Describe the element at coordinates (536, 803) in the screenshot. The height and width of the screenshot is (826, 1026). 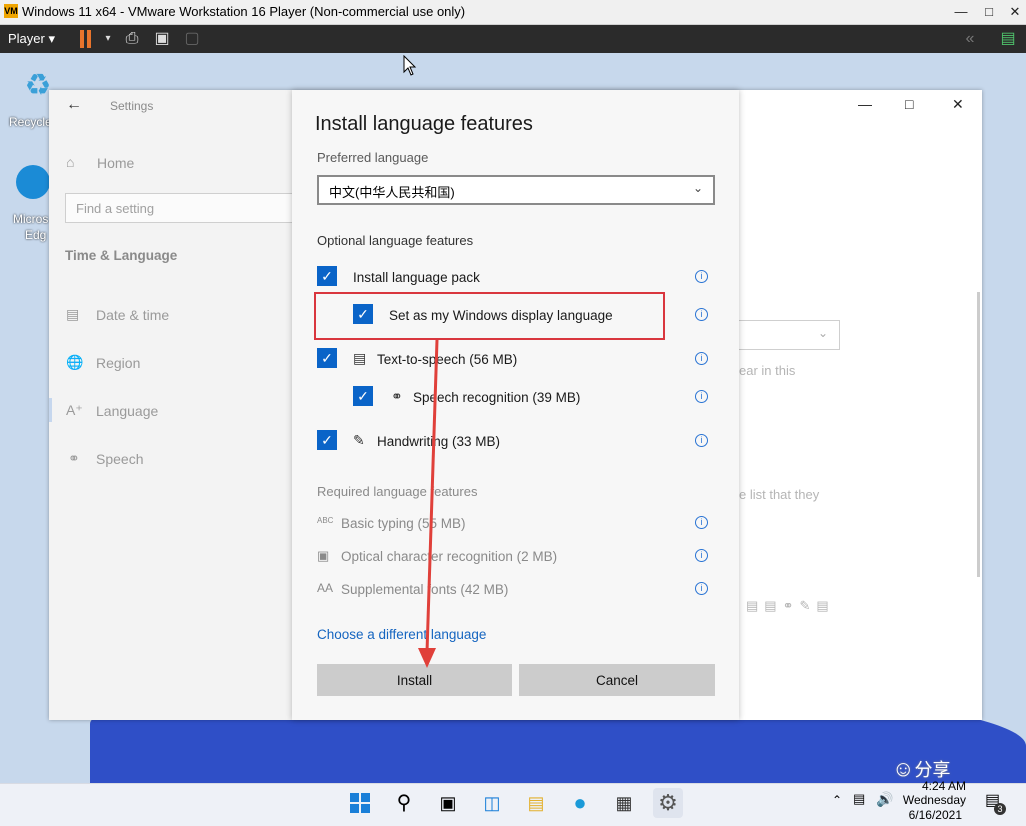
I see `file-explorer-icon: ▤` at that location.